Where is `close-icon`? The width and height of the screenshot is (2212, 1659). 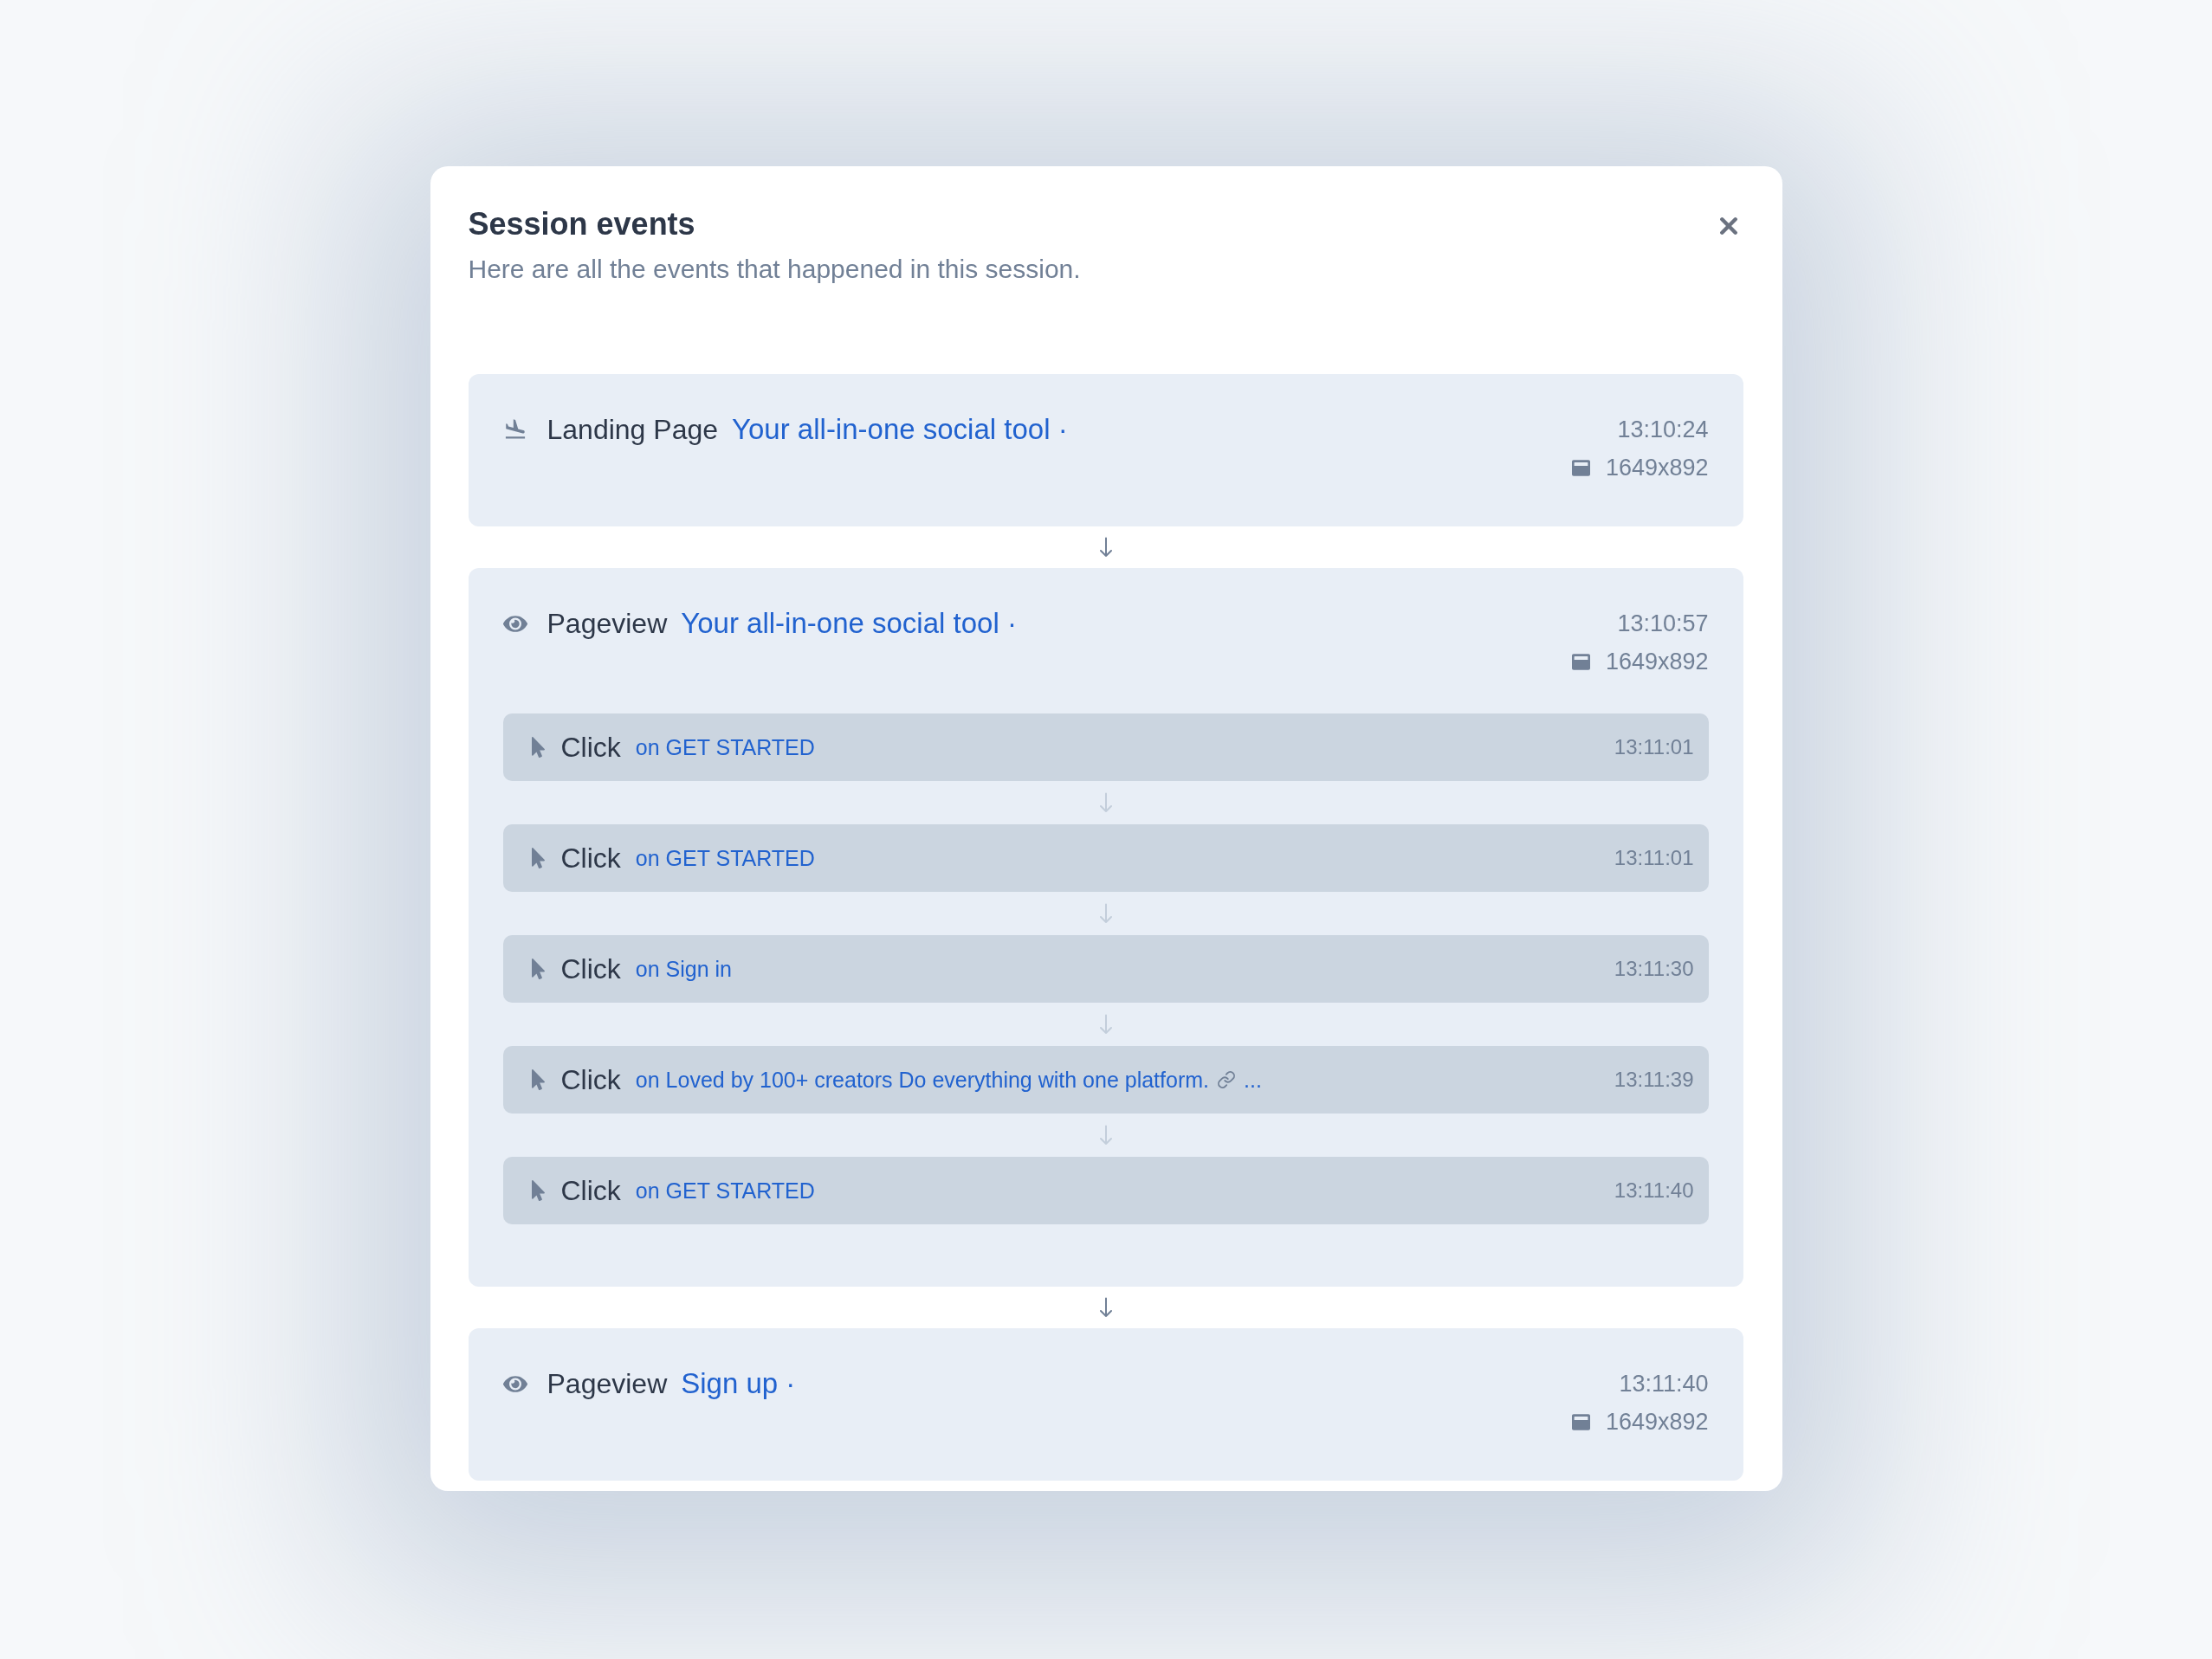
close-icon is located at coordinates (1728, 226).